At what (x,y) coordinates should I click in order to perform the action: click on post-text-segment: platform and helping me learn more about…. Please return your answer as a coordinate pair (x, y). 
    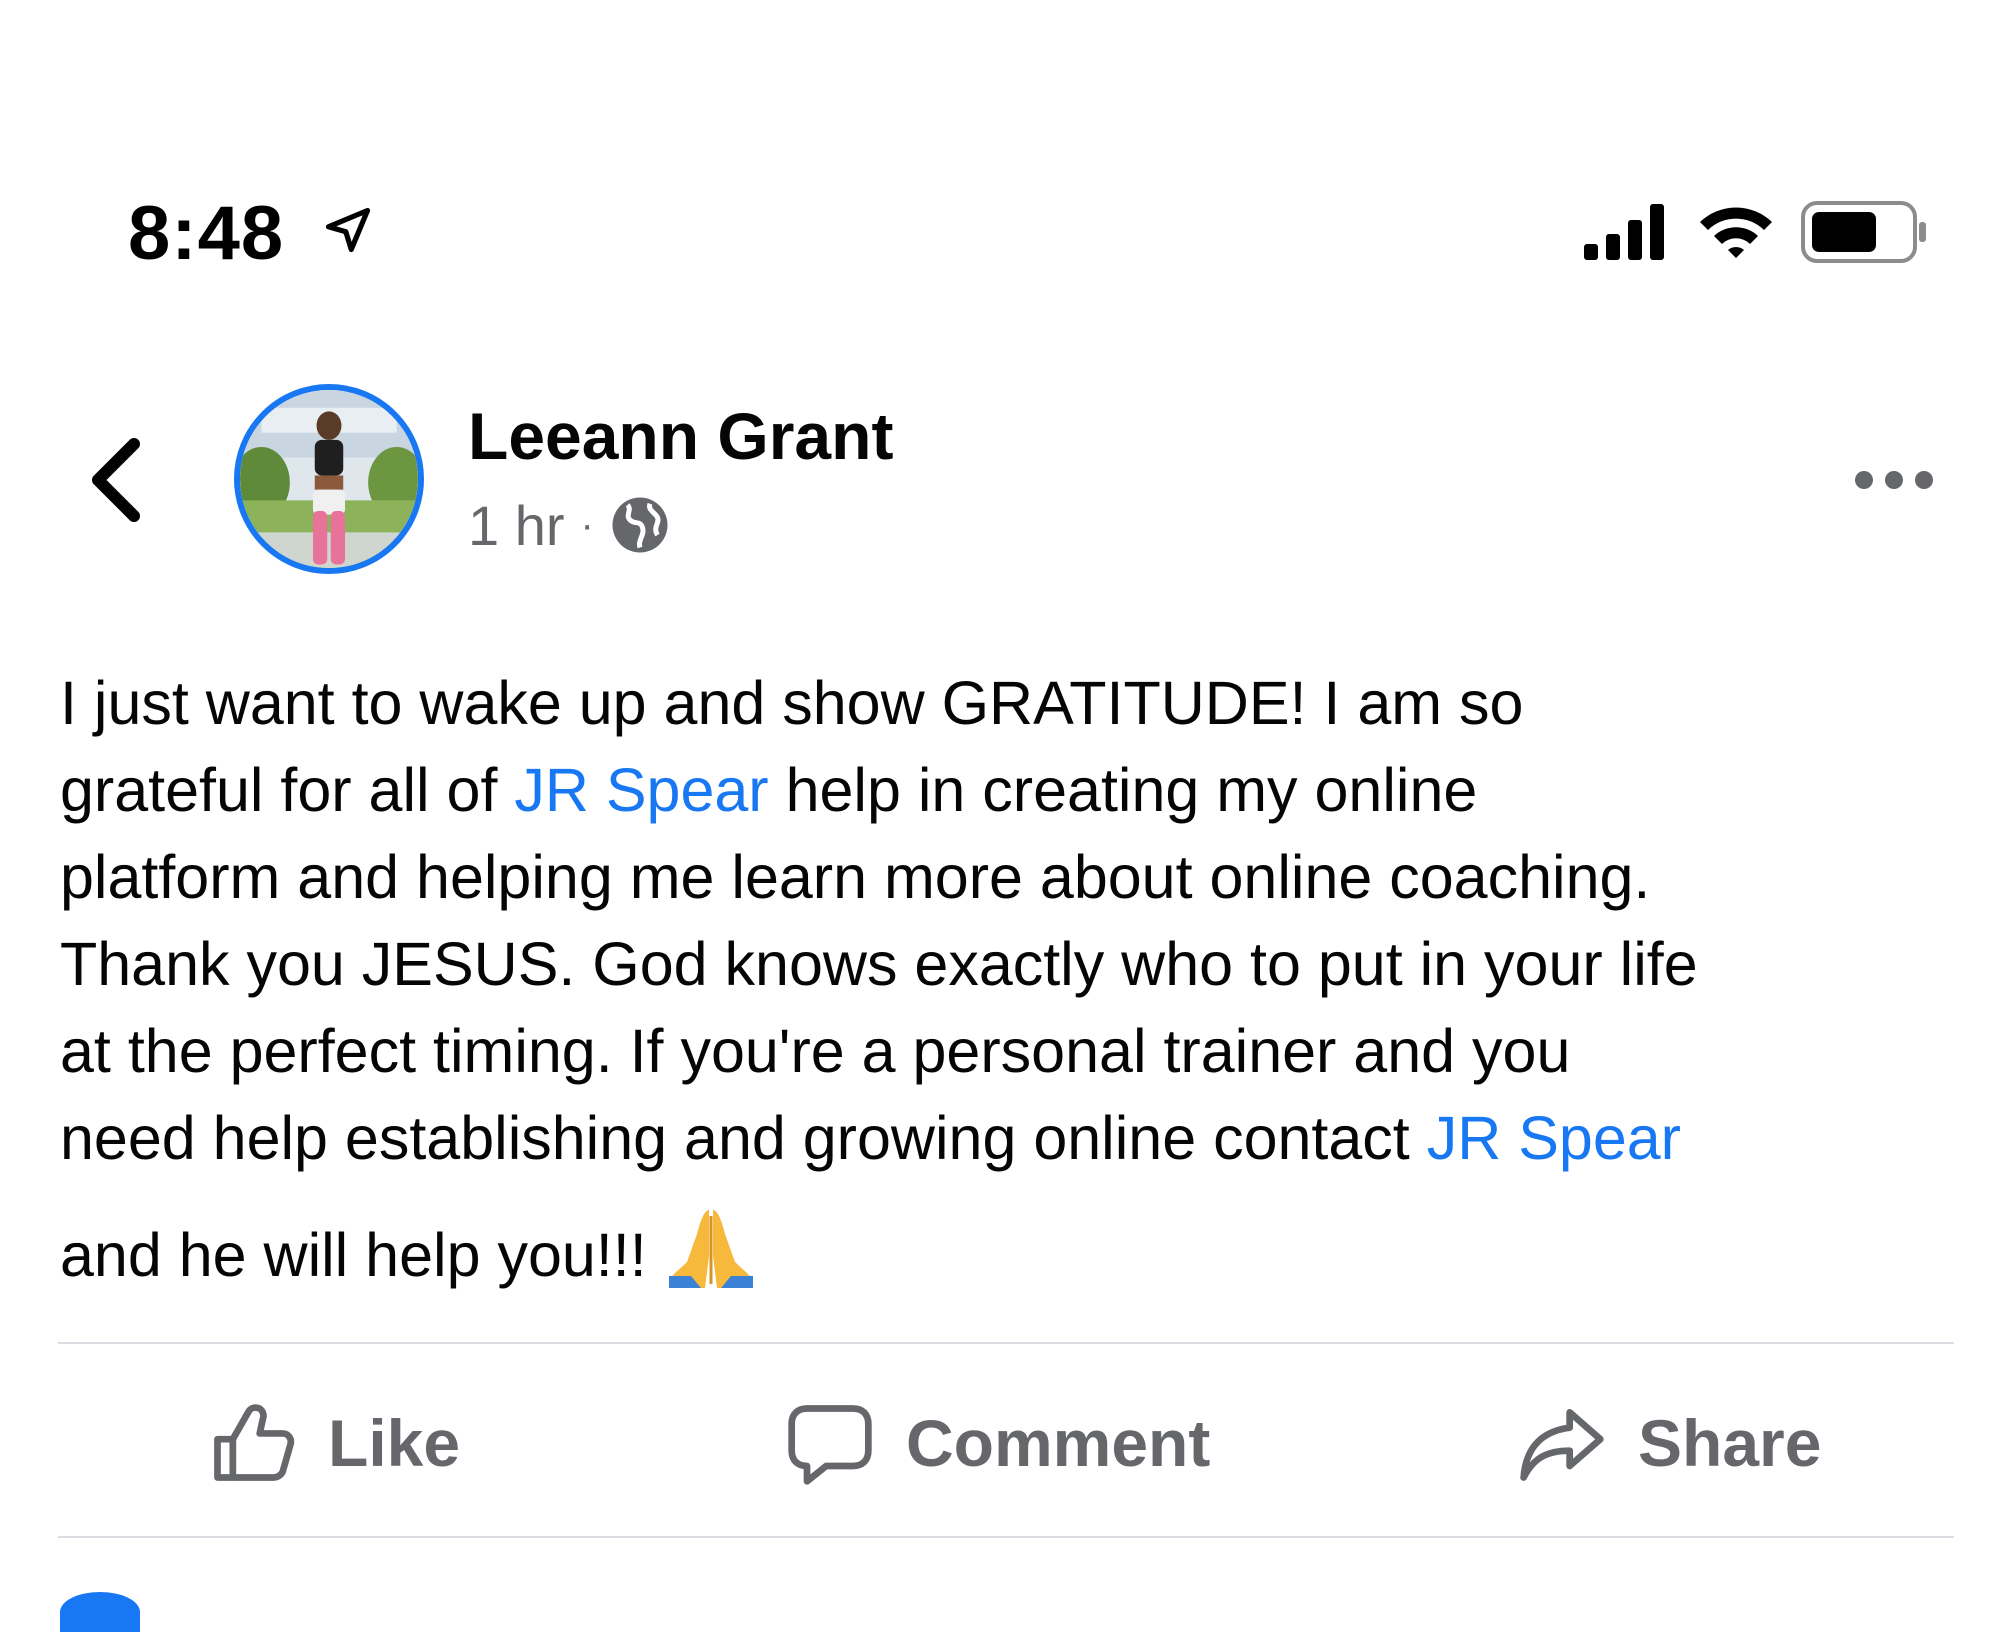
    Looking at the image, I should click on (855, 877).